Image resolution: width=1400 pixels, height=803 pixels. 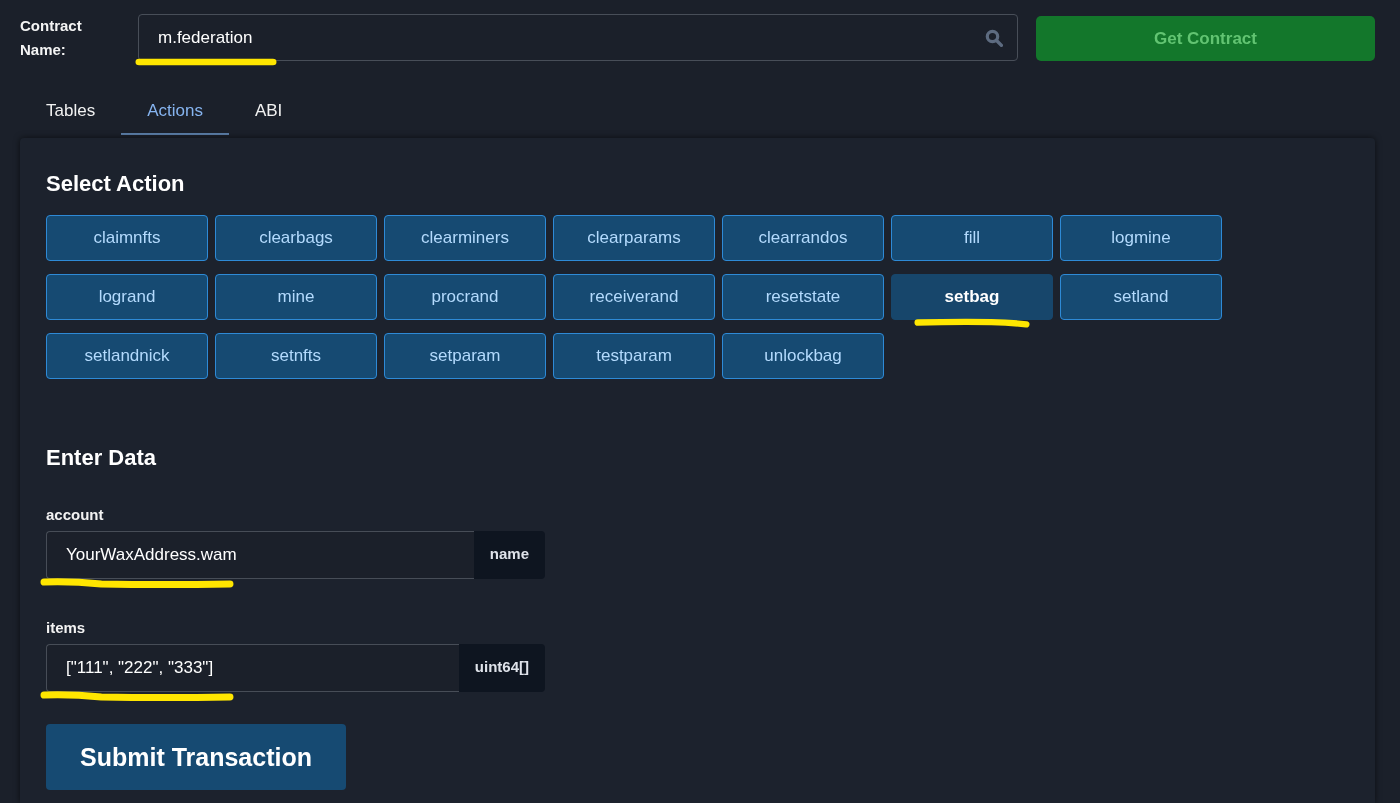 I want to click on action-button: claimnfts, so click(x=127, y=238).